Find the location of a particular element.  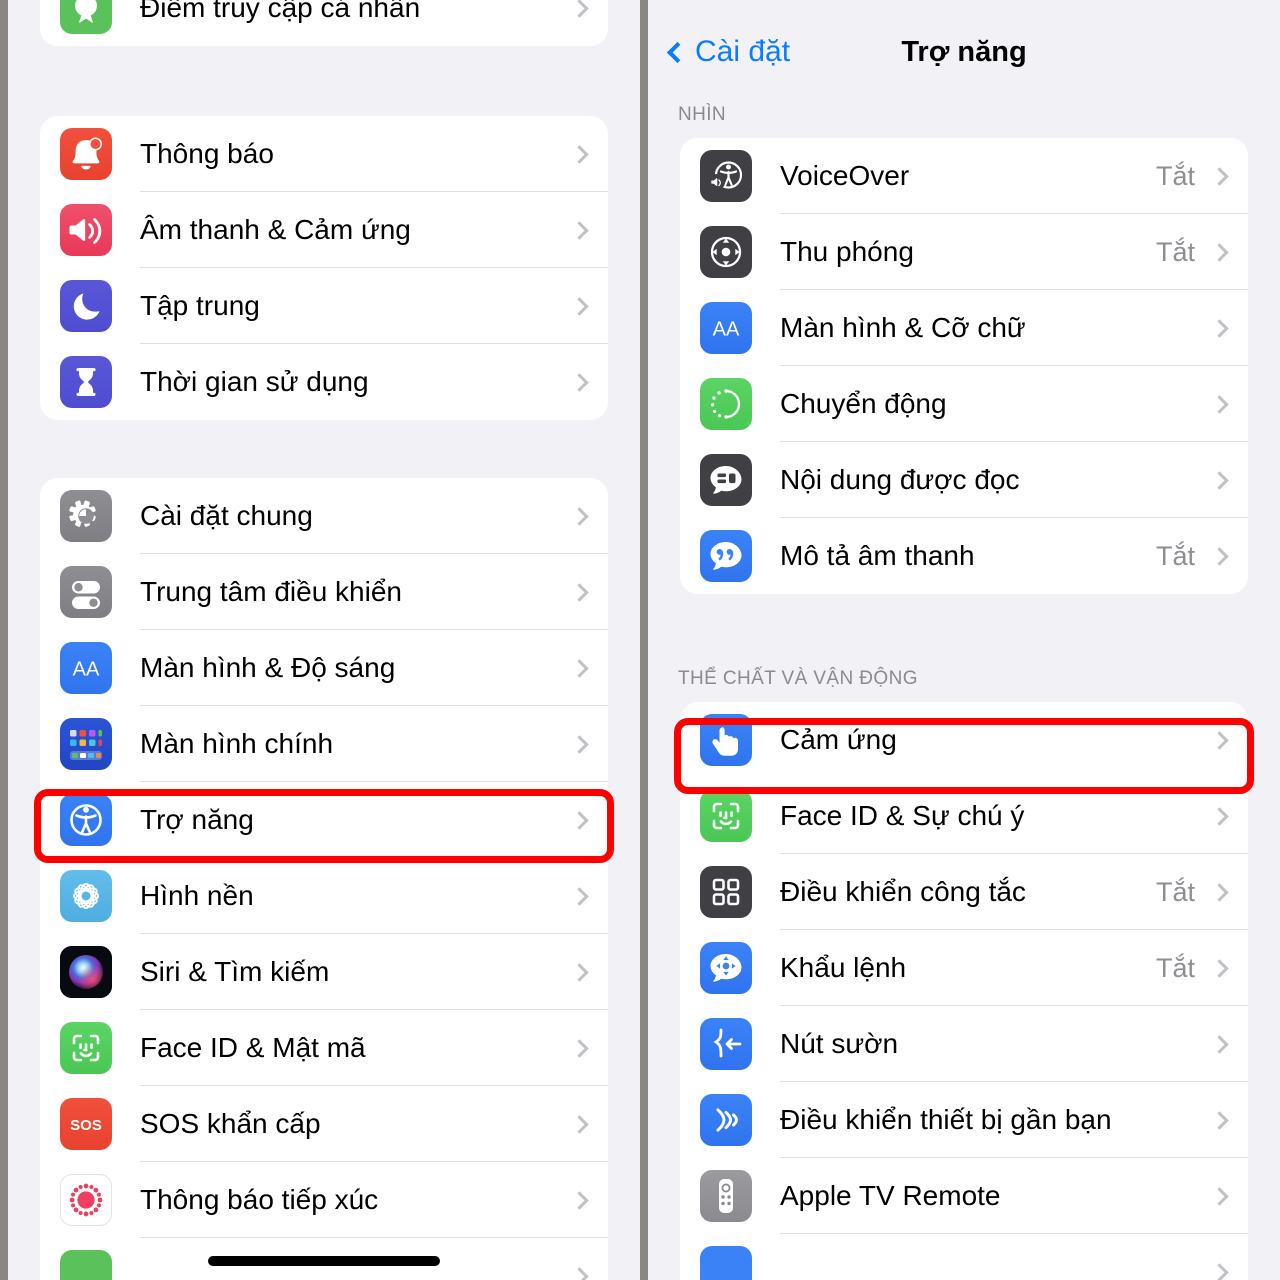

row-label: Thông báo is located at coordinates (207, 153).